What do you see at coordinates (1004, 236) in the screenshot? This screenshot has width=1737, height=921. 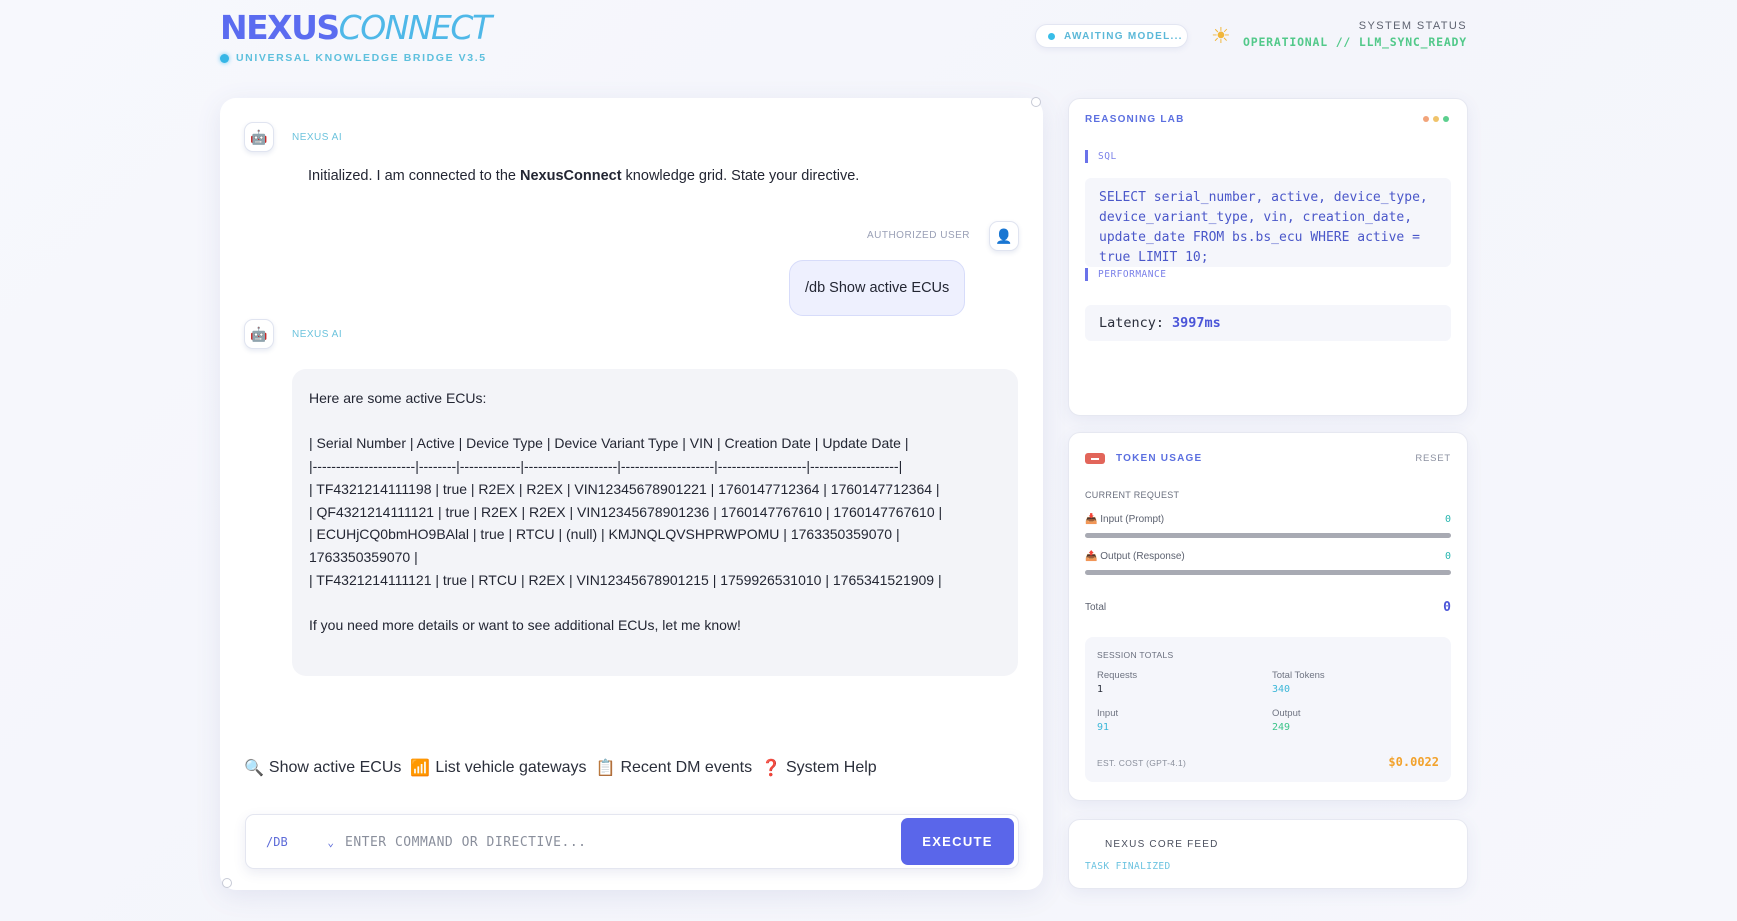 I see `user-avatar-icon: 👤` at bounding box center [1004, 236].